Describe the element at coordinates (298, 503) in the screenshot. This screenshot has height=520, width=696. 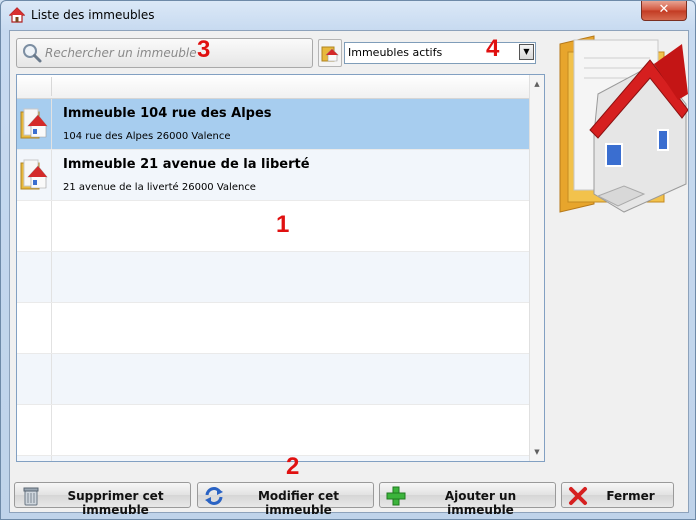
I see `edit-building-label: Modifier cet immeuble` at that location.